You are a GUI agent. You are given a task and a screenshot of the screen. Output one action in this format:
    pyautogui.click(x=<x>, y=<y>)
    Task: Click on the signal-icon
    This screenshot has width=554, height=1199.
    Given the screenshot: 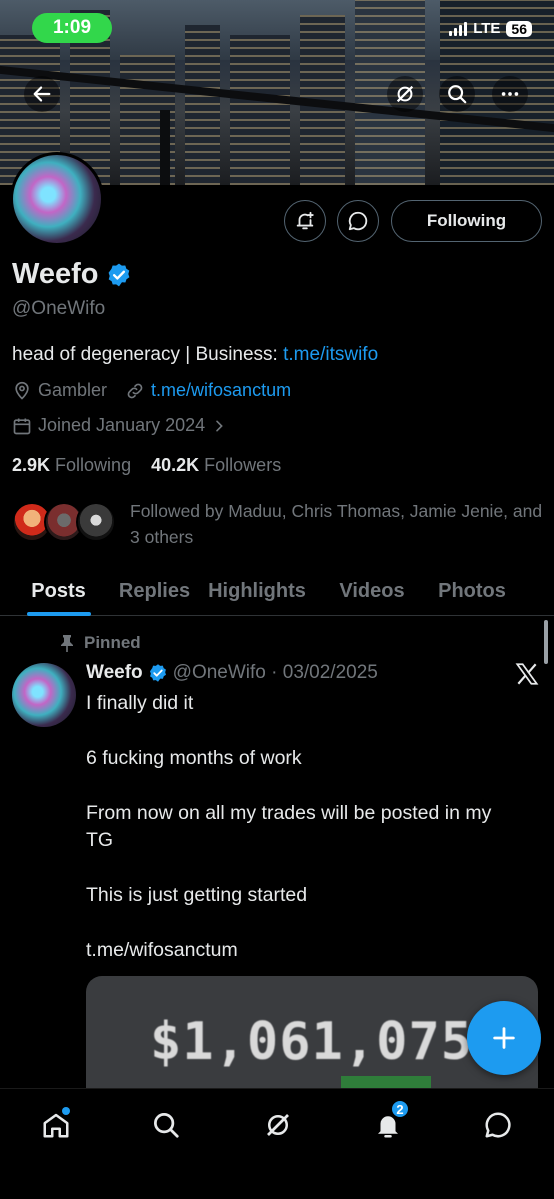 What is the action you would take?
    pyautogui.click(x=458, y=28)
    